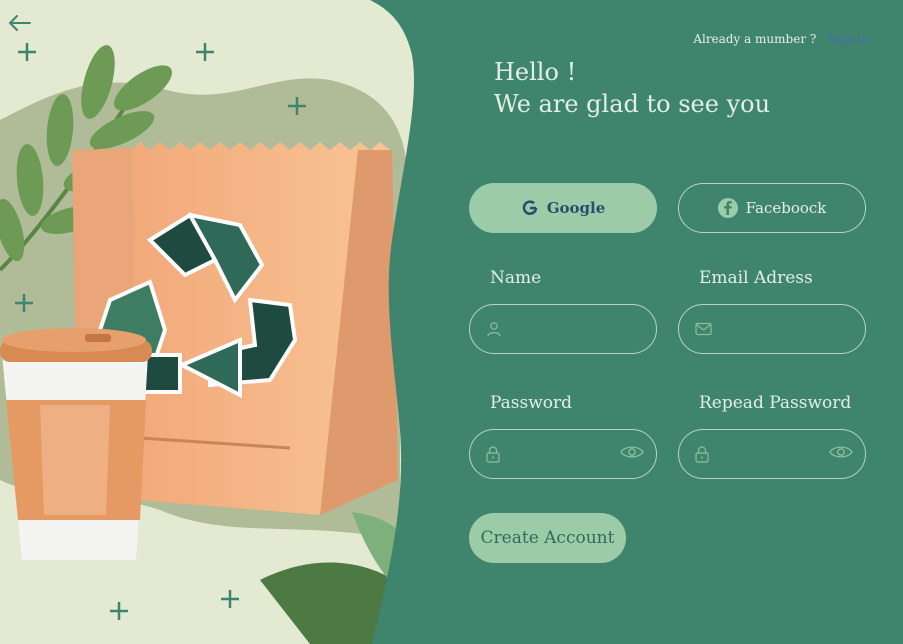  I want to click on signin-prompt: Already a mumber ? Sign in, so click(781, 39).